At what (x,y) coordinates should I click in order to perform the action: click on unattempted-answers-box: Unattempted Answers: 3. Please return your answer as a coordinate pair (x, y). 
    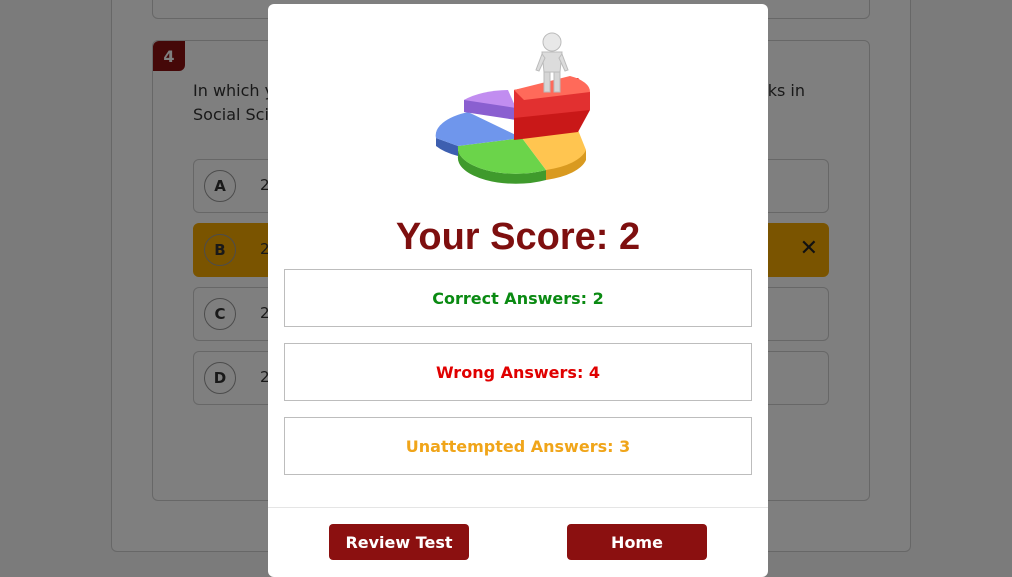
    Looking at the image, I should click on (518, 446).